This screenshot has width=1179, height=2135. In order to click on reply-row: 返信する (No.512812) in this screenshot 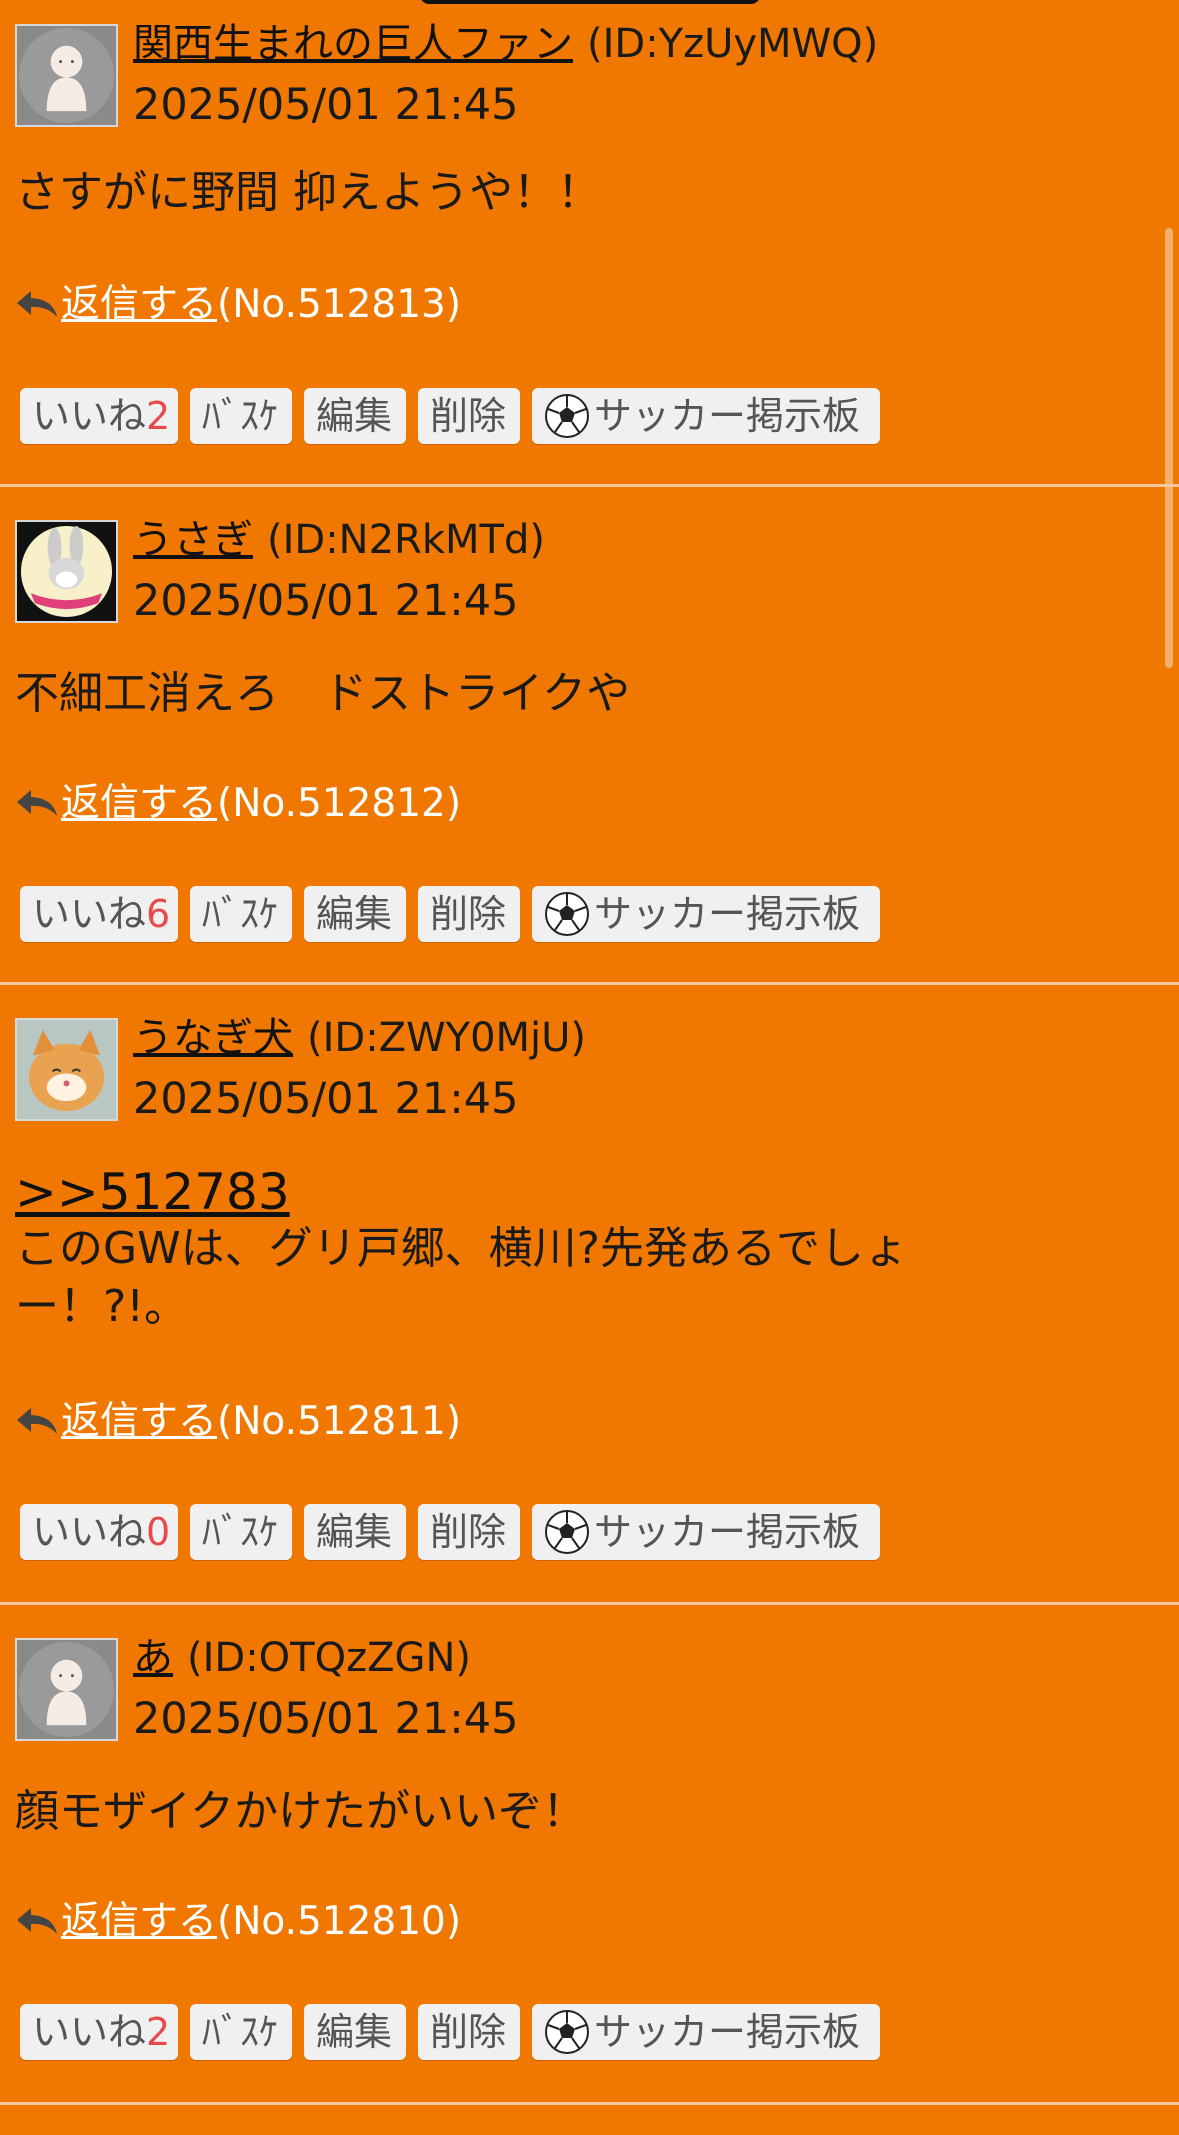, I will do `click(238, 804)`.